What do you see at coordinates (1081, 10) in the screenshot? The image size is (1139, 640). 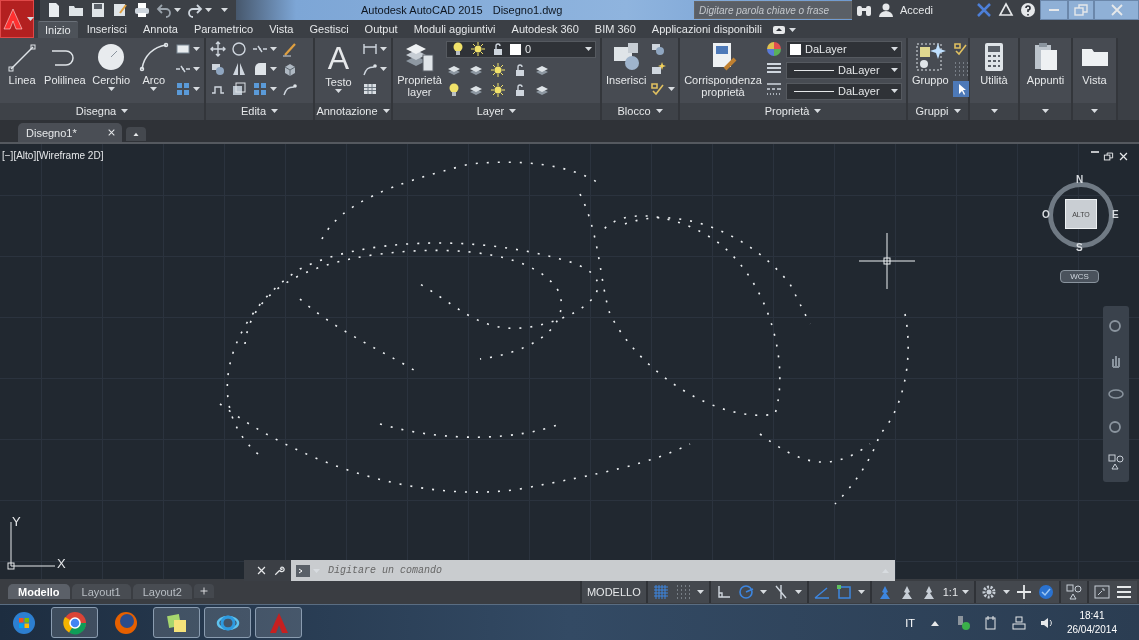 I see `restore-button` at bounding box center [1081, 10].